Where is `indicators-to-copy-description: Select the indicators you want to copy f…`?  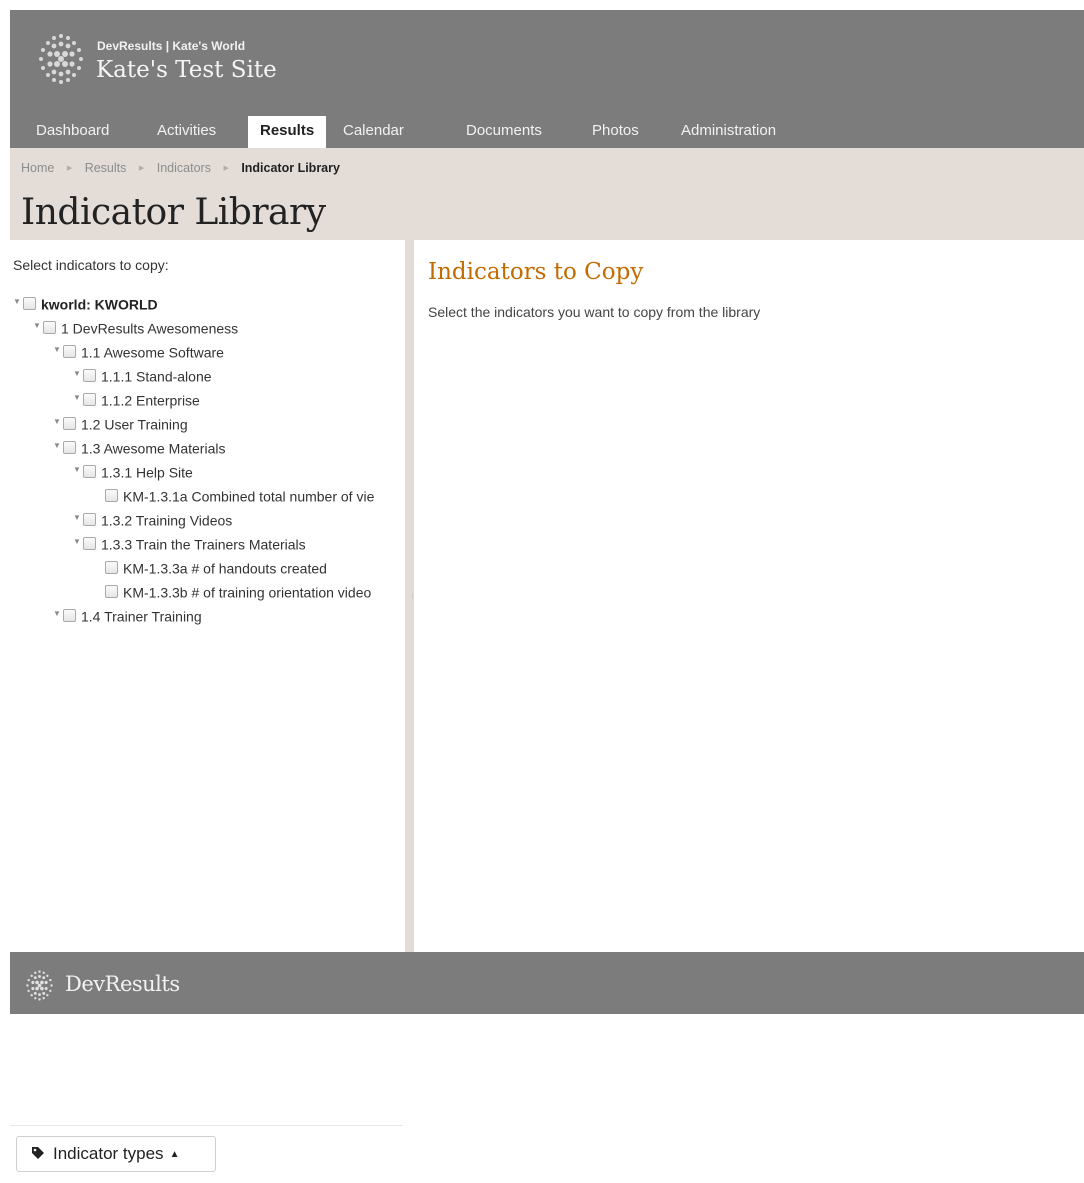
indicators-to-copy-description: Select the indicators you want to copy f… is located at coordinates (594, 312).